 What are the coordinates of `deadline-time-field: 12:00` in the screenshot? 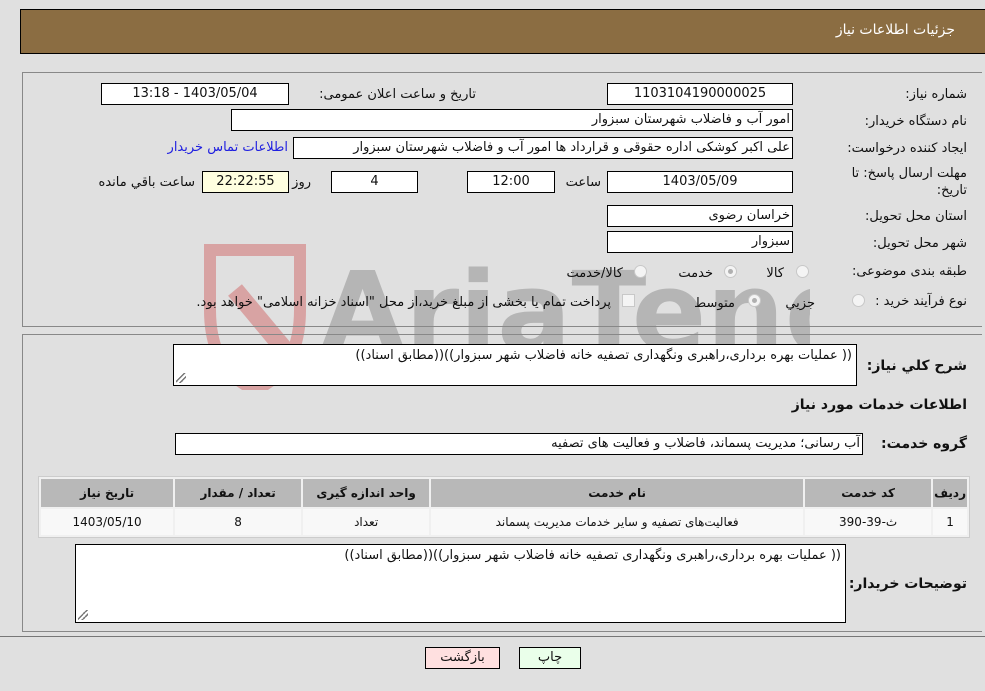 It's located at (511, 182).